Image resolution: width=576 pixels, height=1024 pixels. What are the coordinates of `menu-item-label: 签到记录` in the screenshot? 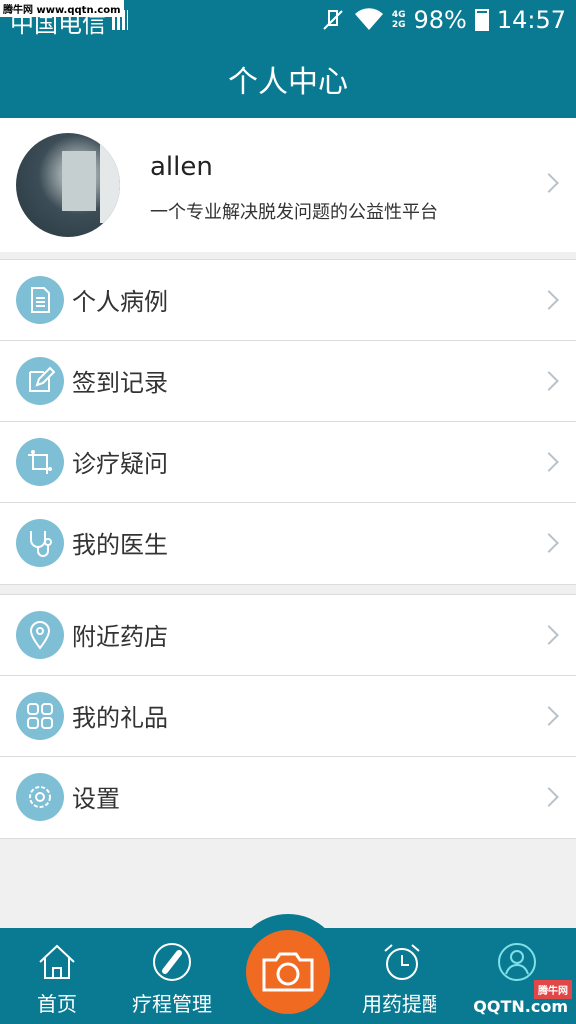 It's located at (120, 383).